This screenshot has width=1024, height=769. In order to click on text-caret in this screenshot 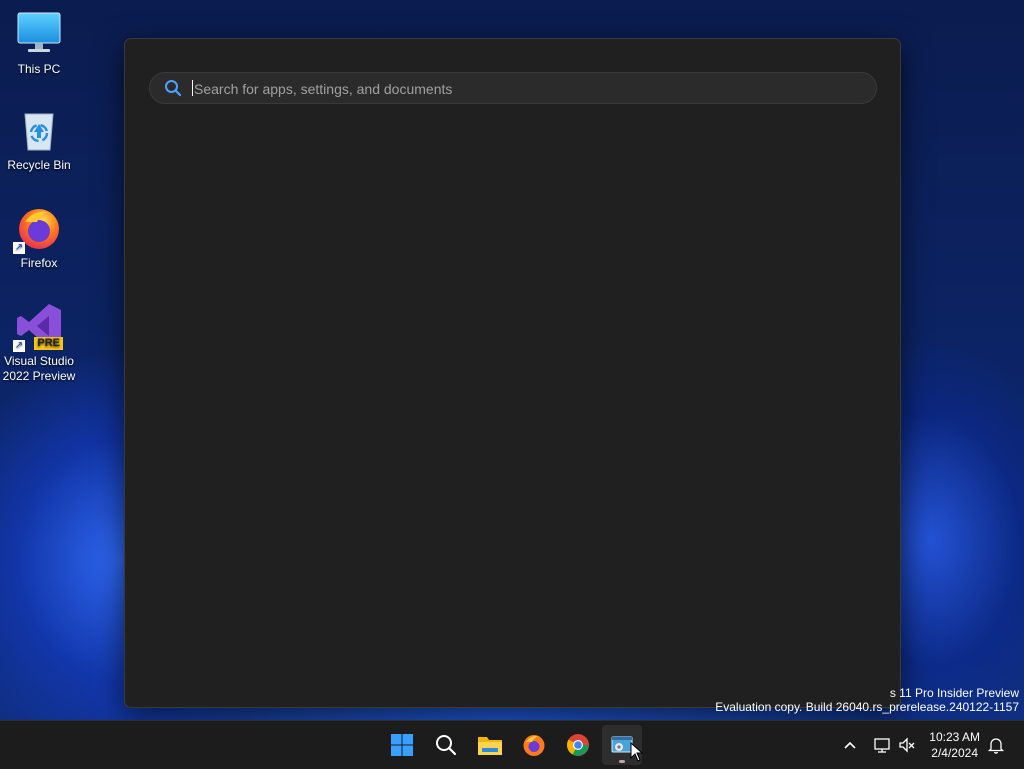, I will do `click(192, 88)`.